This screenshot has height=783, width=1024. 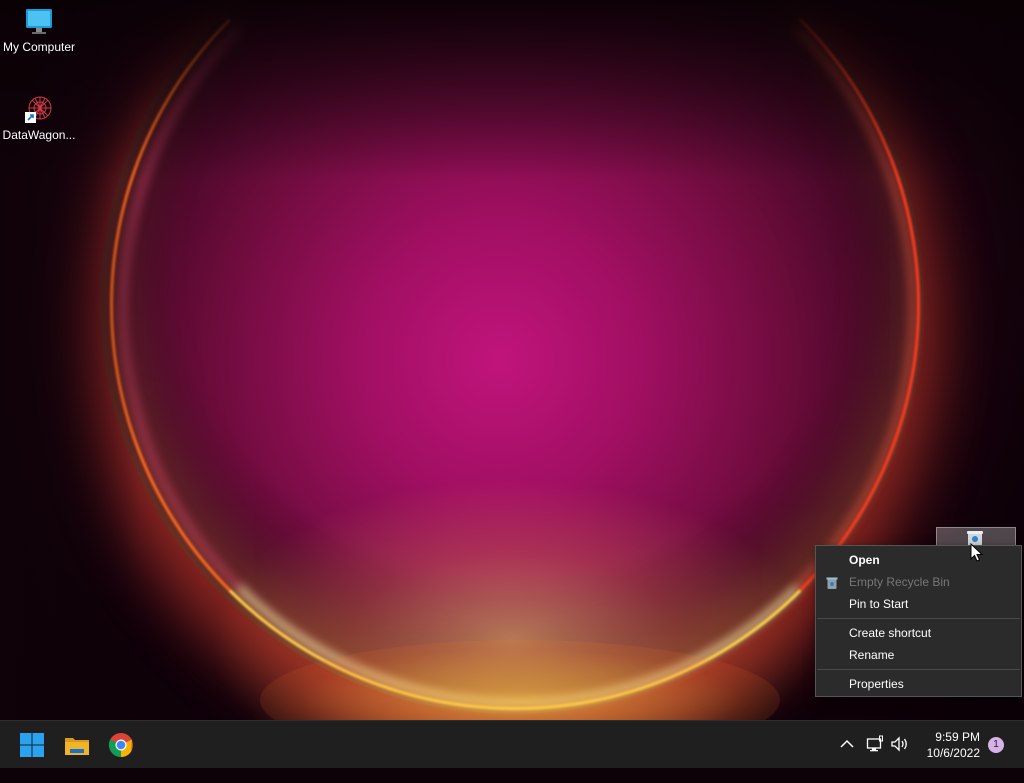 What do you see at coordinates (918, 655) in the screenshot?
I see `menu-item-rename: Rename` at bounding box center [918, 655].